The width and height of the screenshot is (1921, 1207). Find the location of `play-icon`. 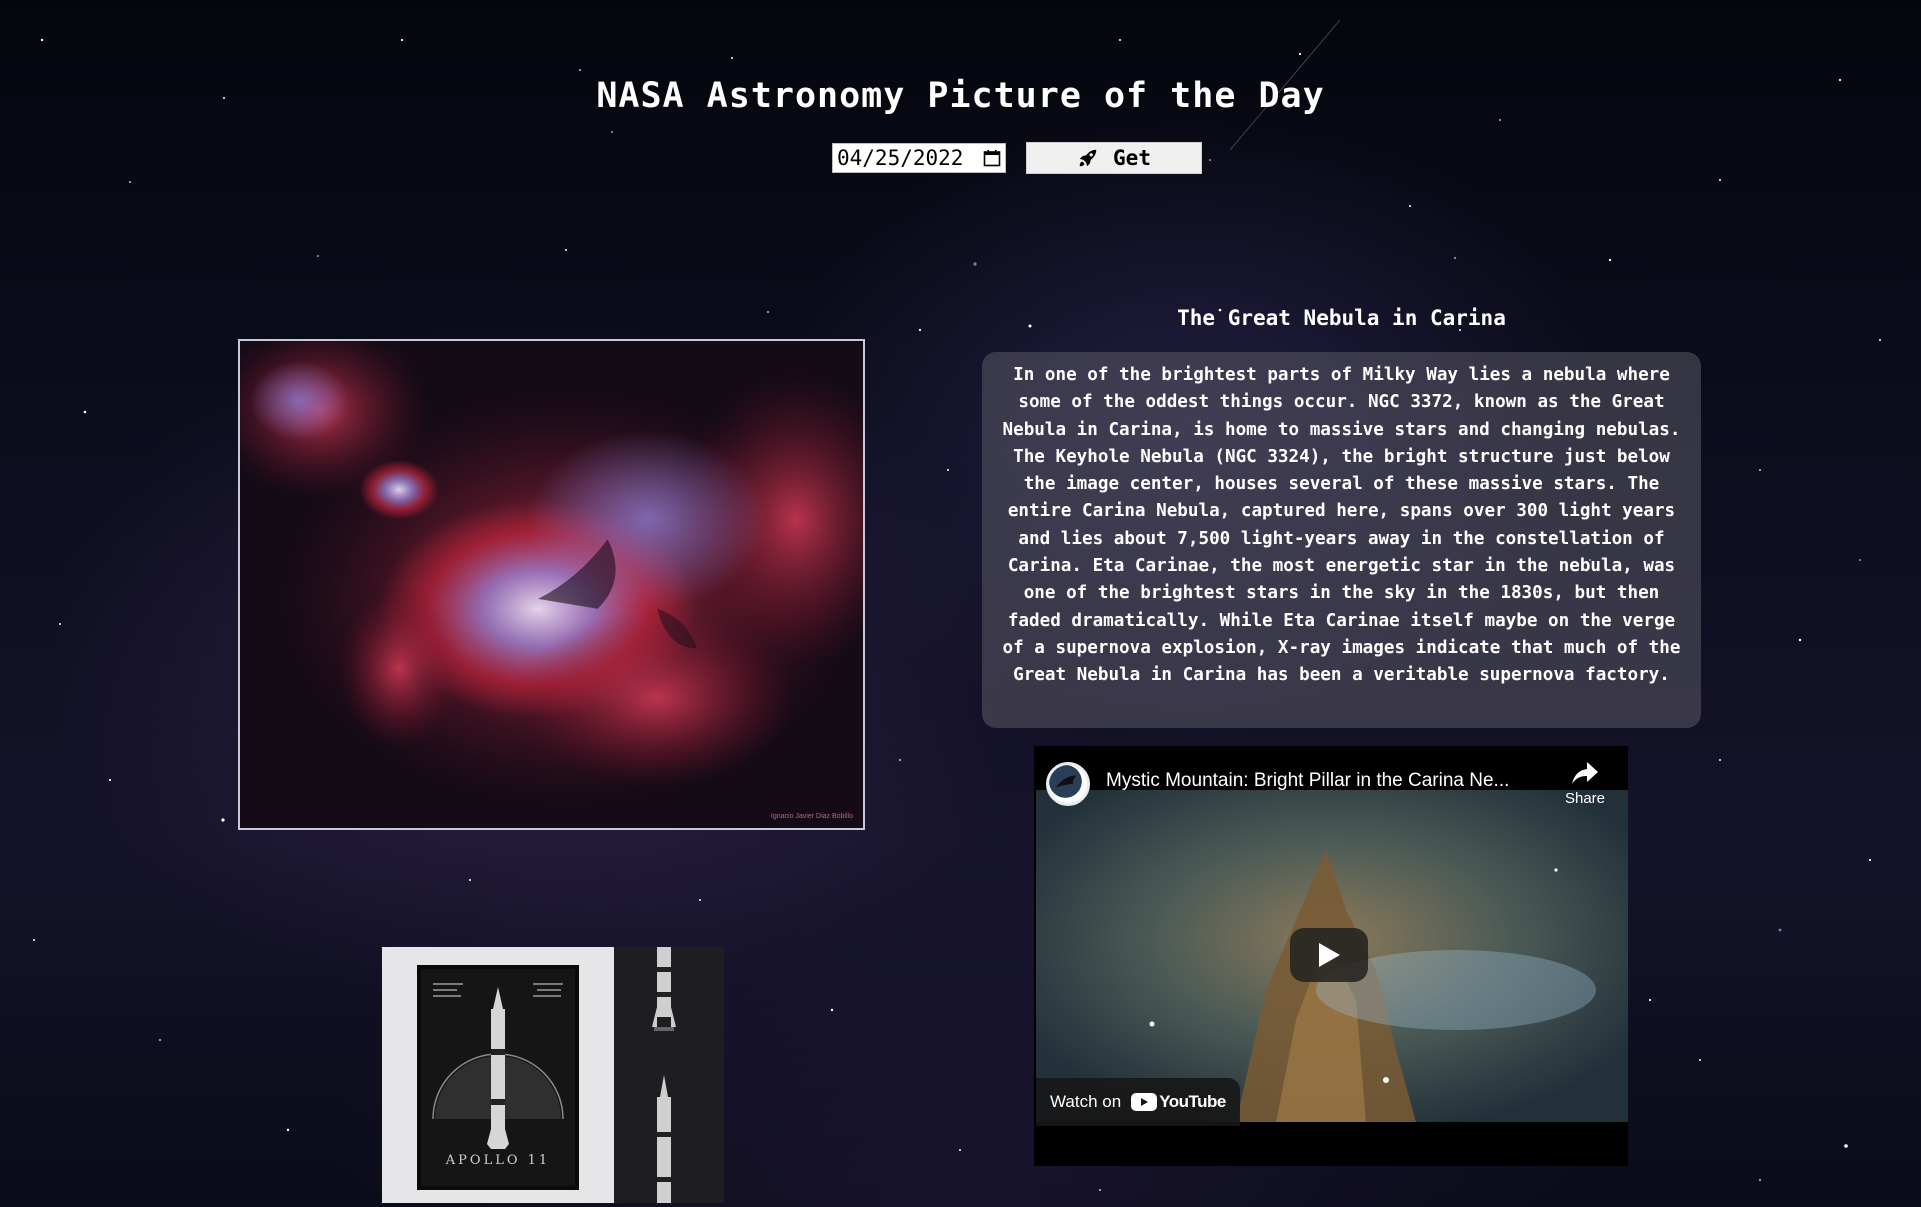

play-icon is located at coordinates (1329, 955).